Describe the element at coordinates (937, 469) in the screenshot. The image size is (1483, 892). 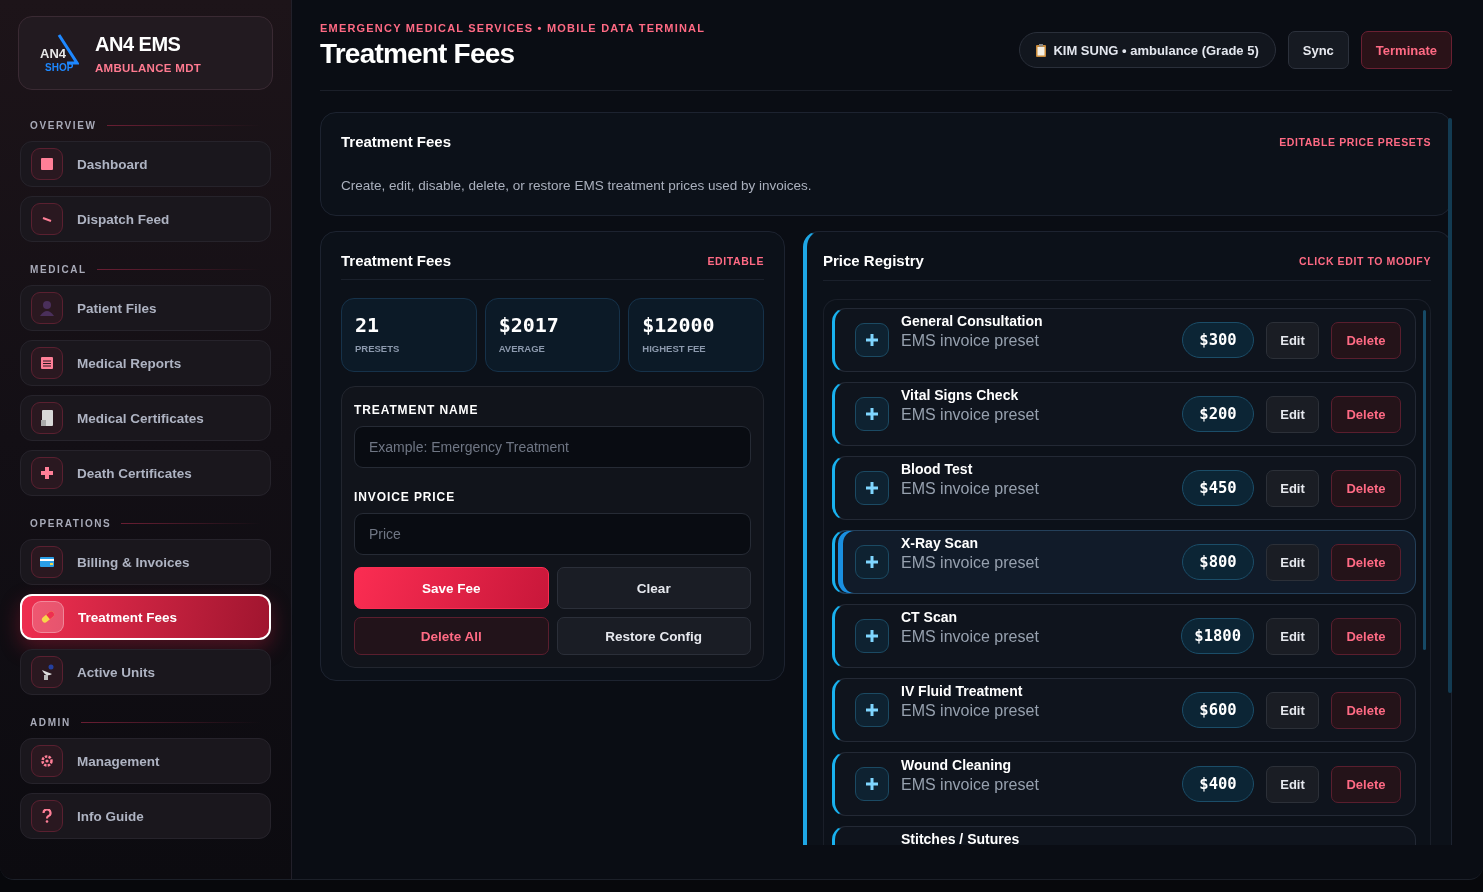
I see `fee-name: Blood Test` at that location.